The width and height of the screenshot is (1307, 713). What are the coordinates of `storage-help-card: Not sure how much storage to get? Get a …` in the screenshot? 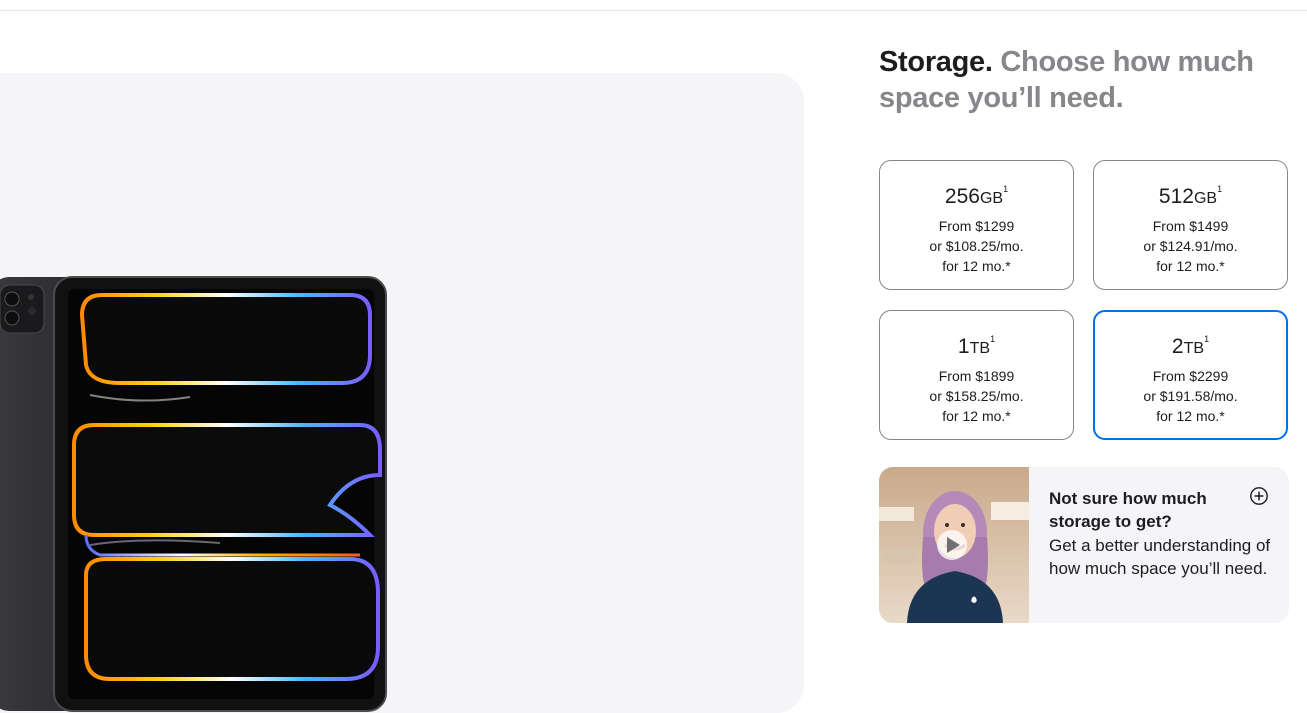 It's located at (1084, 545).